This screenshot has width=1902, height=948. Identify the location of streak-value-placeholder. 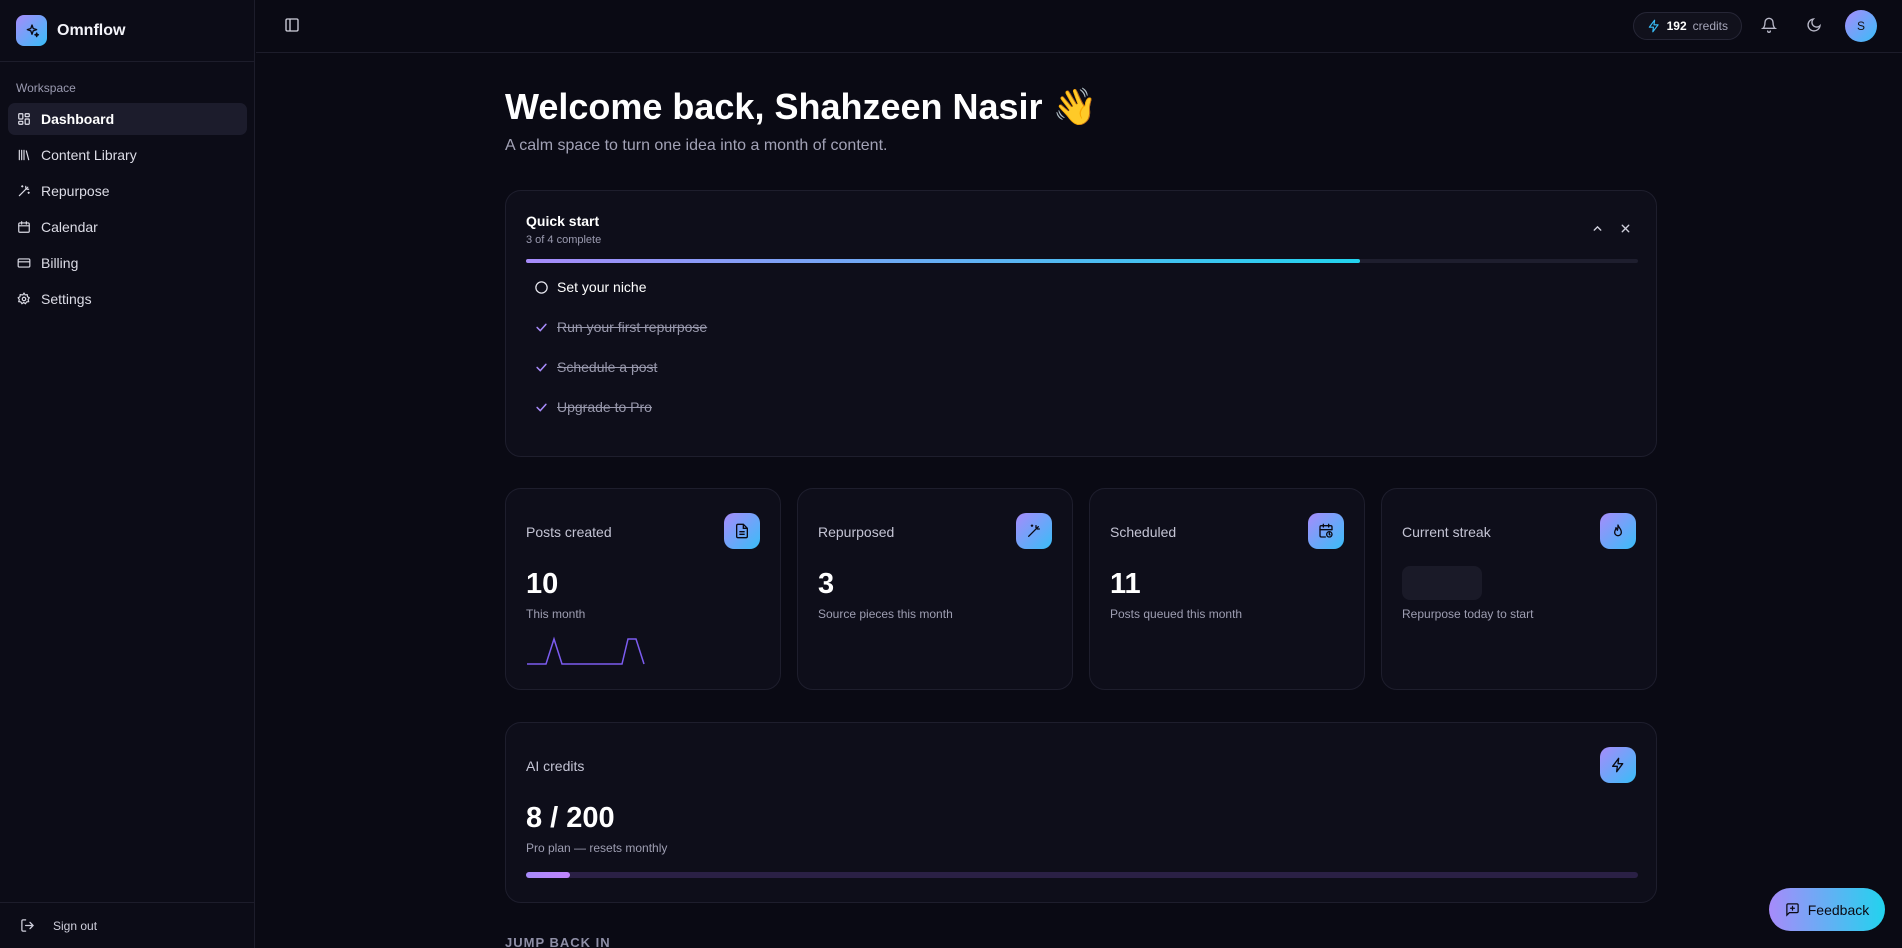
(1442, 583).